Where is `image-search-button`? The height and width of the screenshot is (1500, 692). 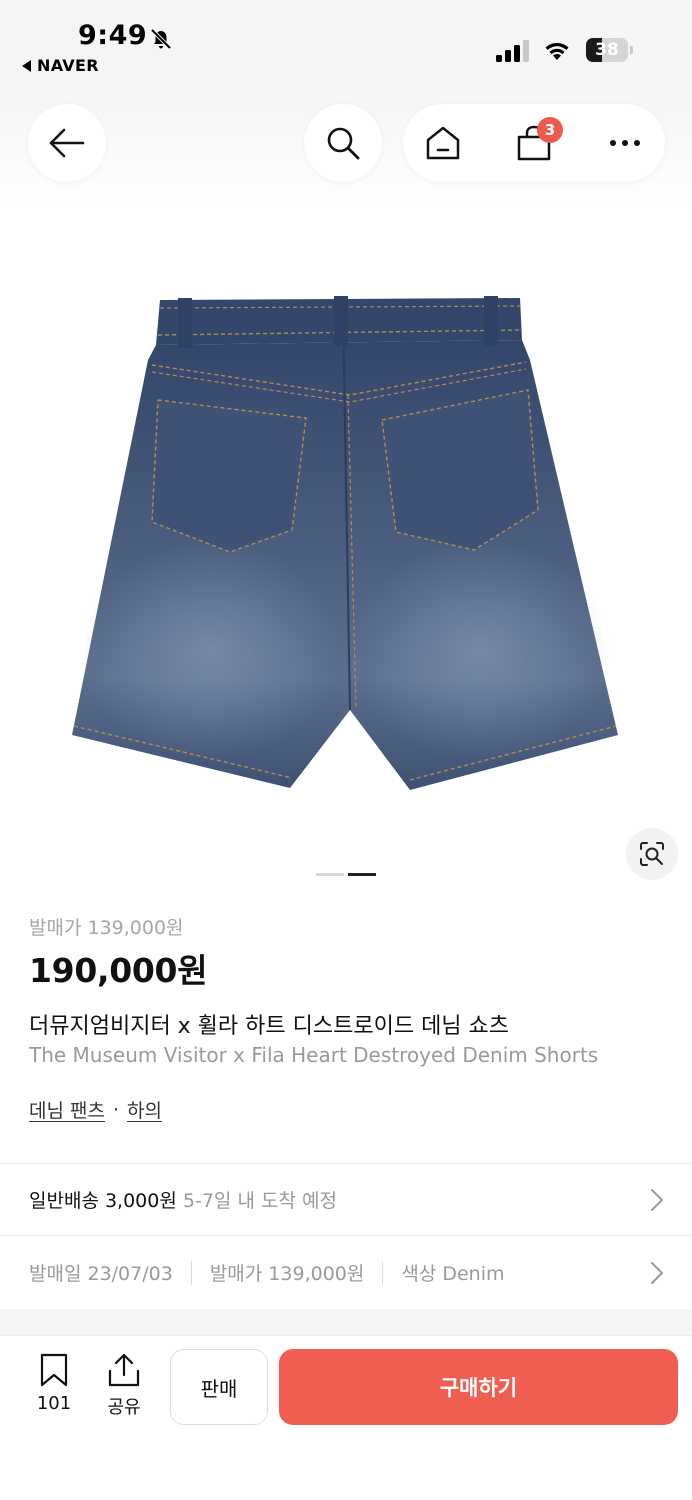
image-search-button is located at coordinates (652, 854).